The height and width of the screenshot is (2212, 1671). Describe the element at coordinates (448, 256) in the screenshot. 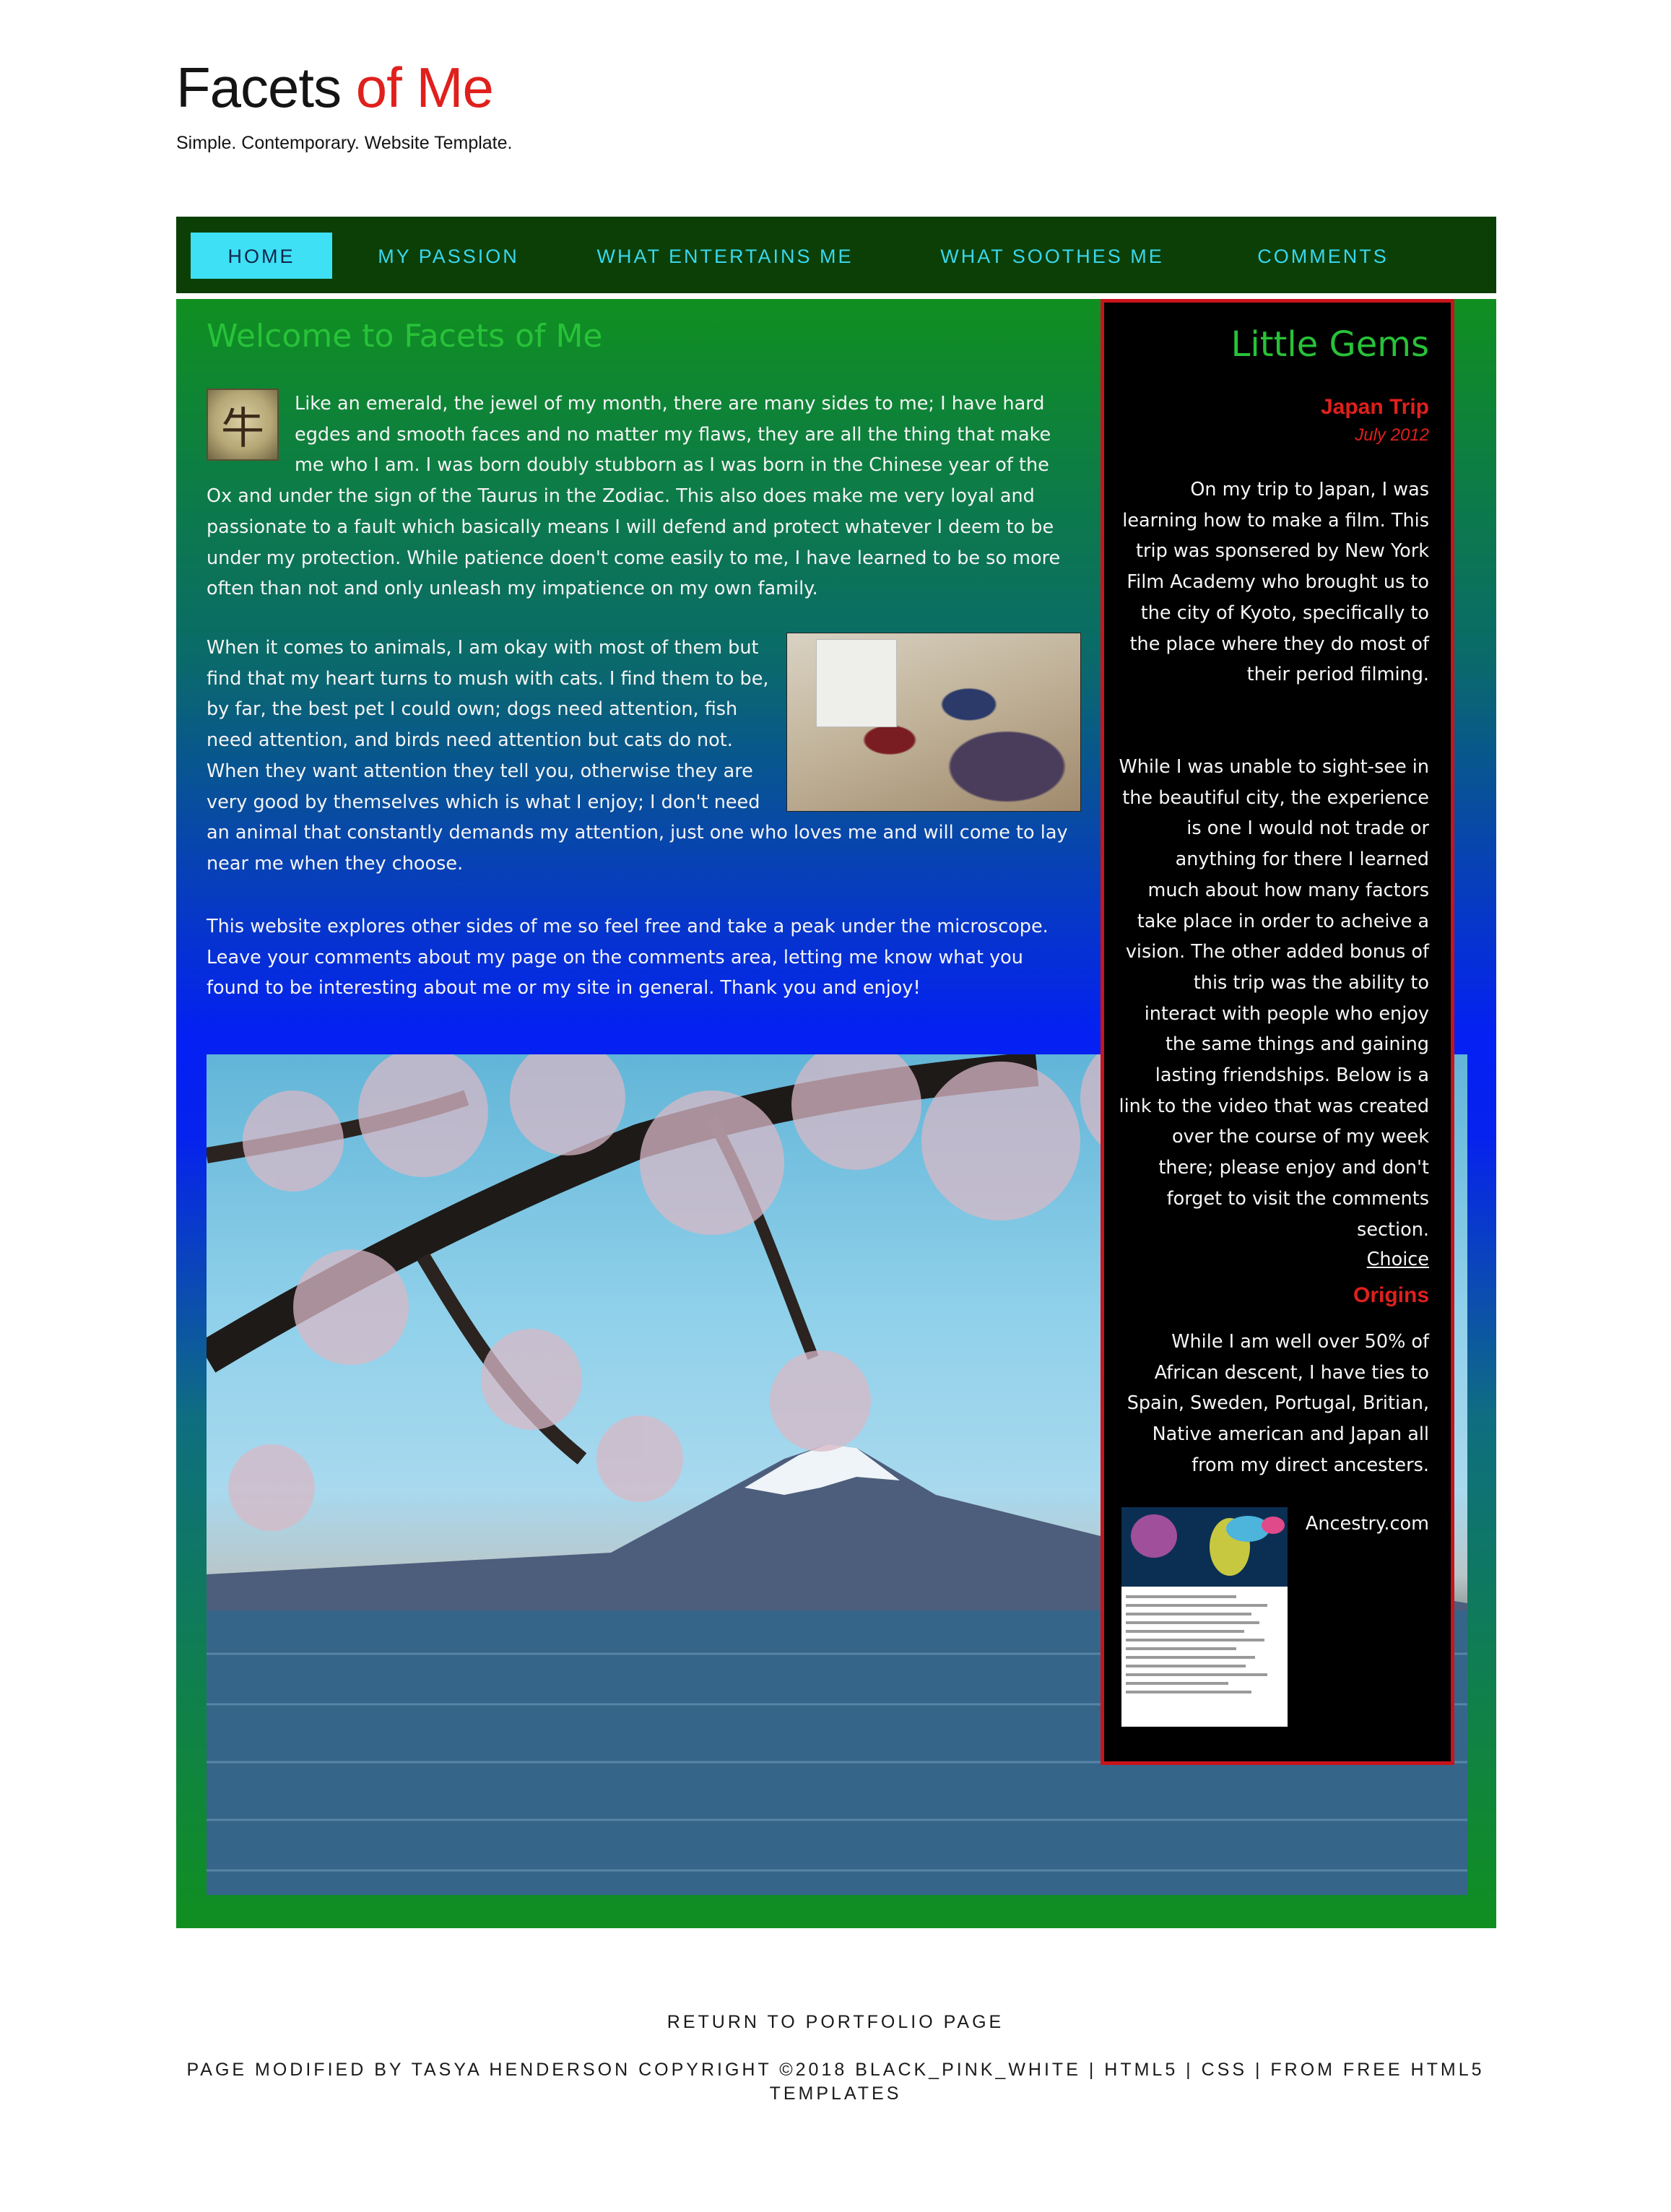

I see `nav-item-my-passion: MY PASSION` at that location.